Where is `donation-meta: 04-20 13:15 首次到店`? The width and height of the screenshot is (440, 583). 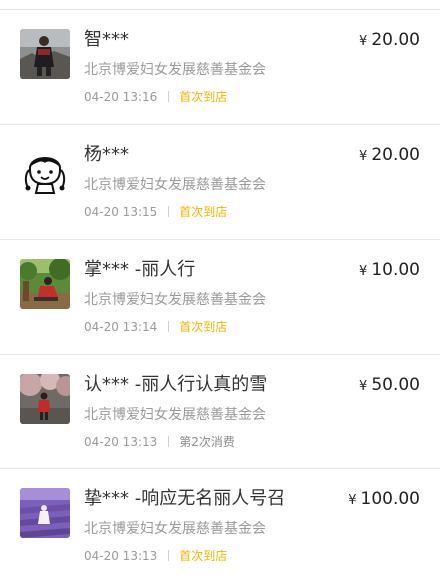
donation-meta: 04-20 13:15 首次到店 is located at coordinates (155, 212).